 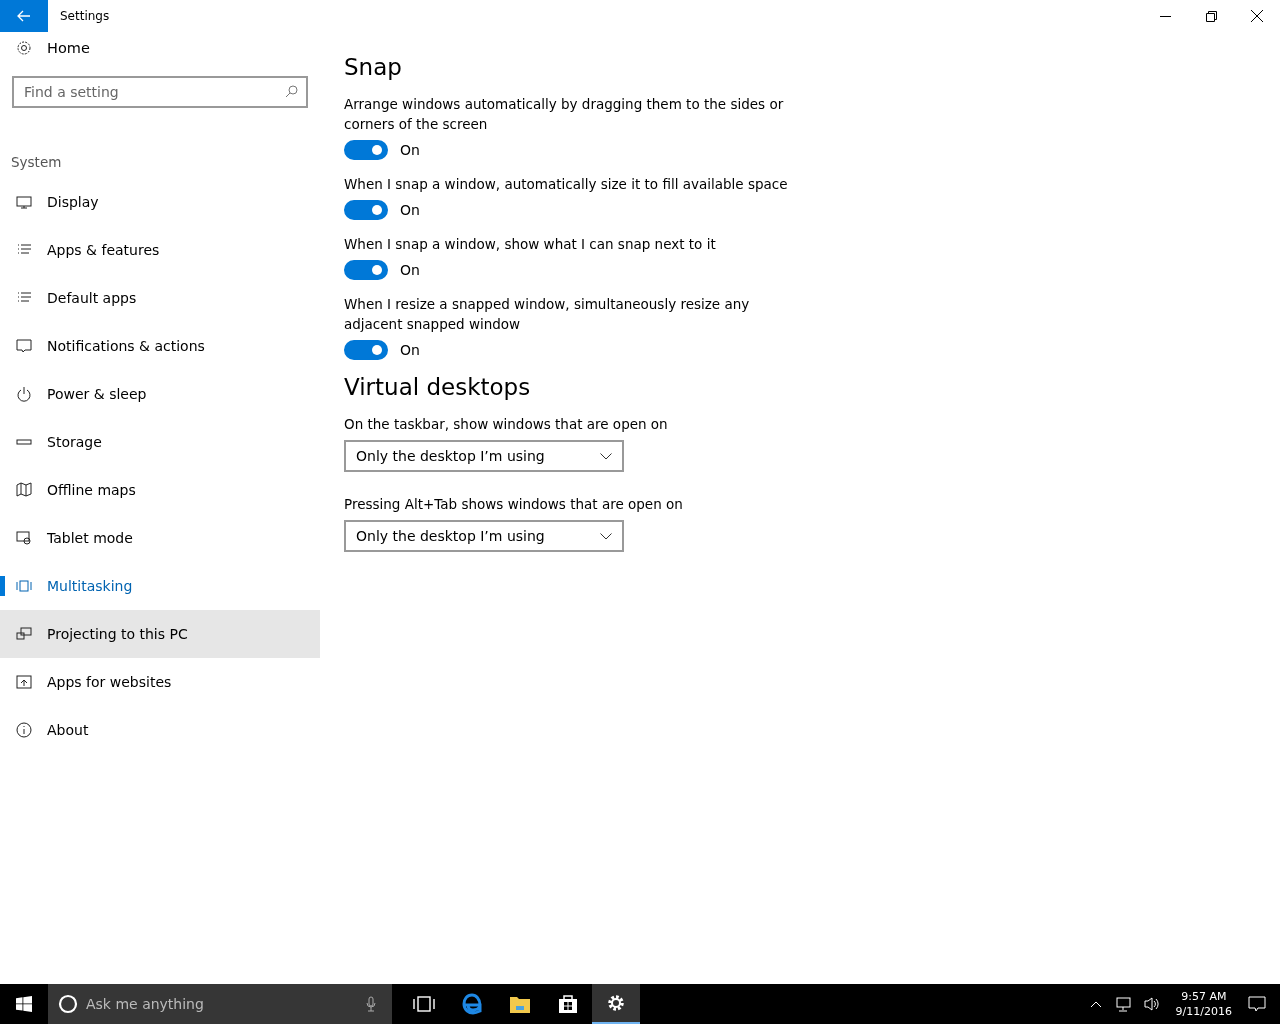 What do you see at coordinates (160, 682) in the screenshot?
I see `sidebar-item: Apps for websites` at bounding box center [160, 682].